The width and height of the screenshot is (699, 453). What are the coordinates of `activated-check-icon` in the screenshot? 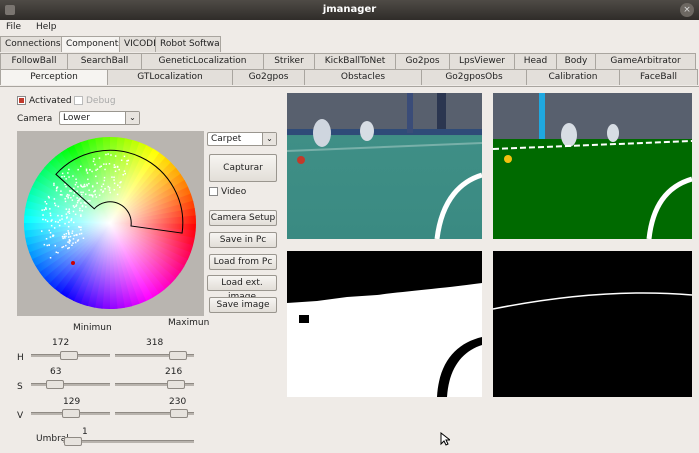 It's located at (21, 100).